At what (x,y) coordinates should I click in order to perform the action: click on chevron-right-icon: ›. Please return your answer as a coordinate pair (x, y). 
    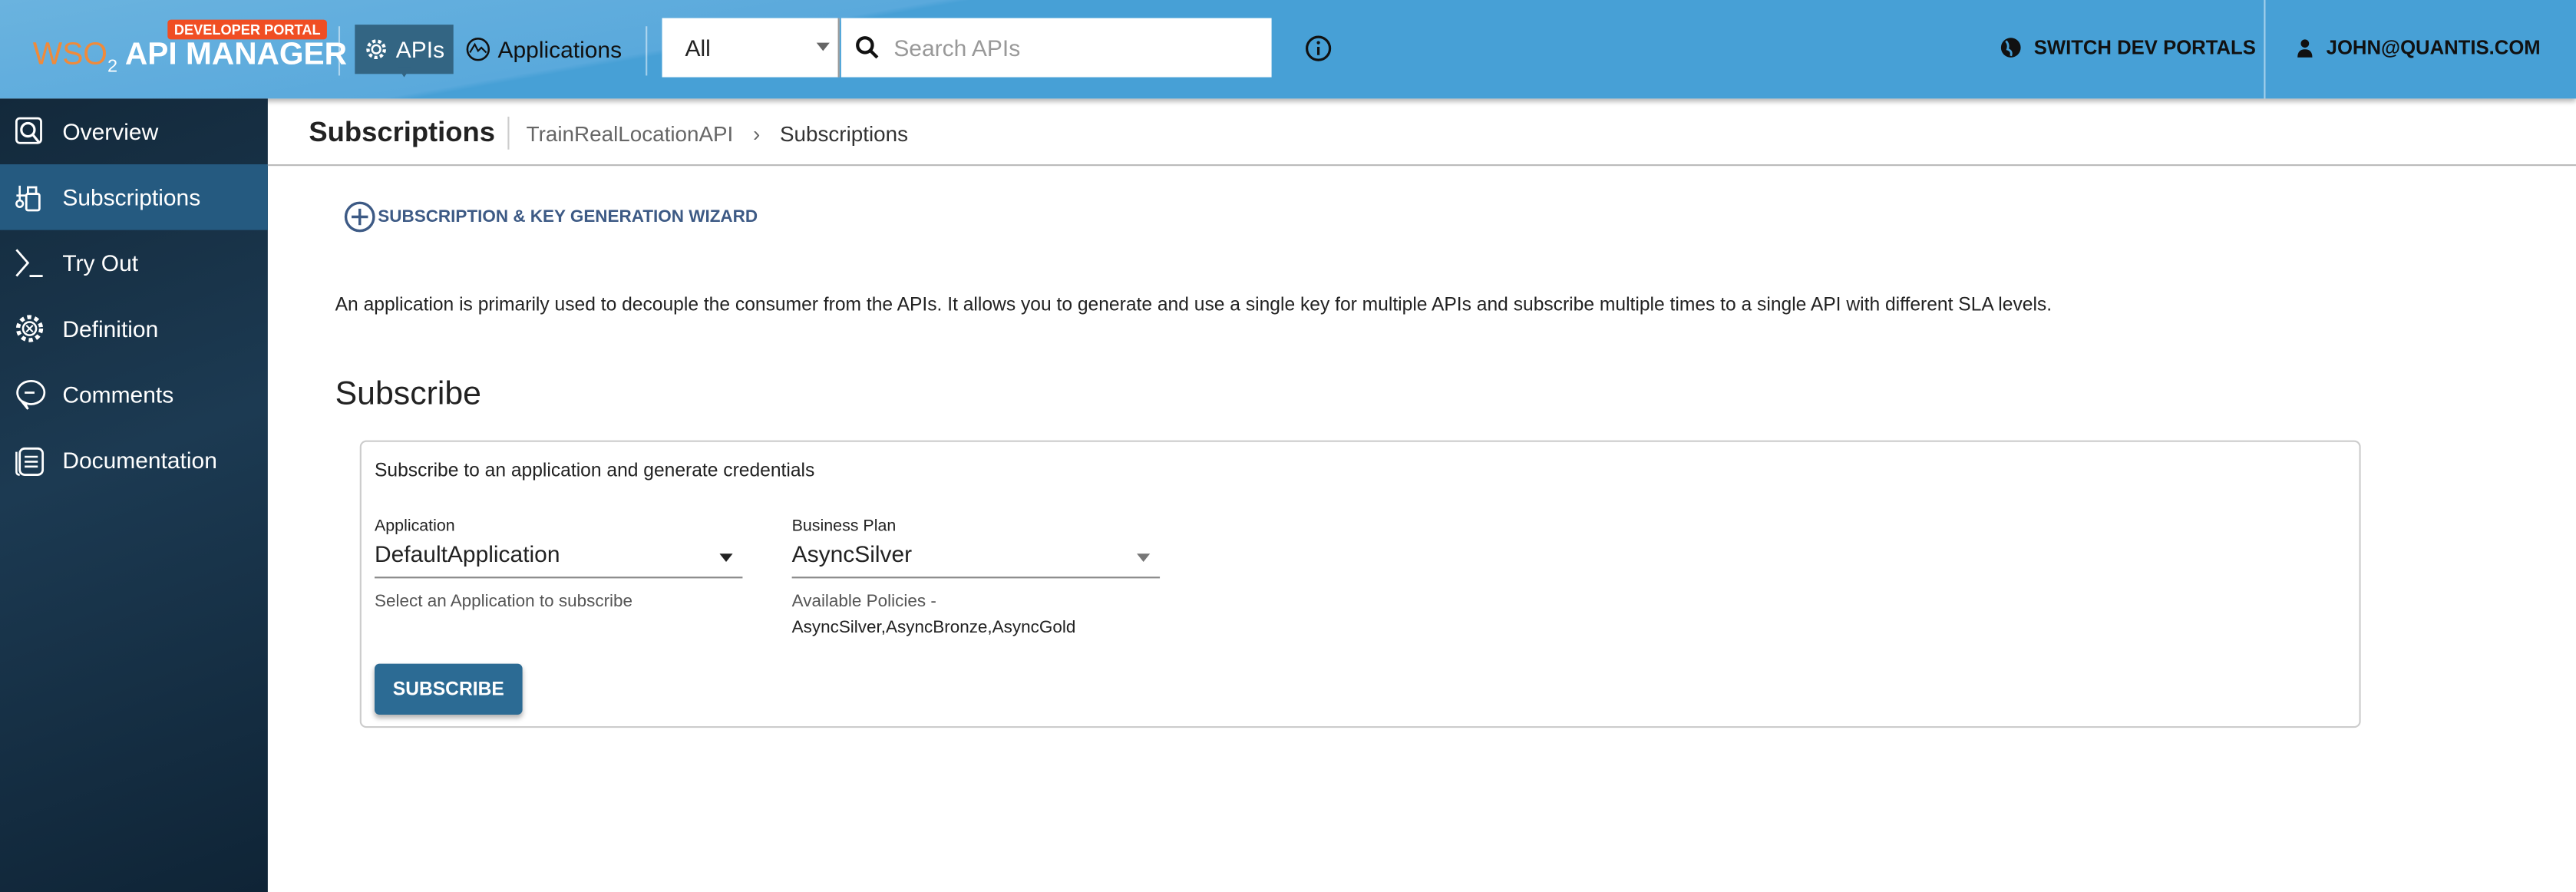
    Looking at the image, I should click on (756, 133).